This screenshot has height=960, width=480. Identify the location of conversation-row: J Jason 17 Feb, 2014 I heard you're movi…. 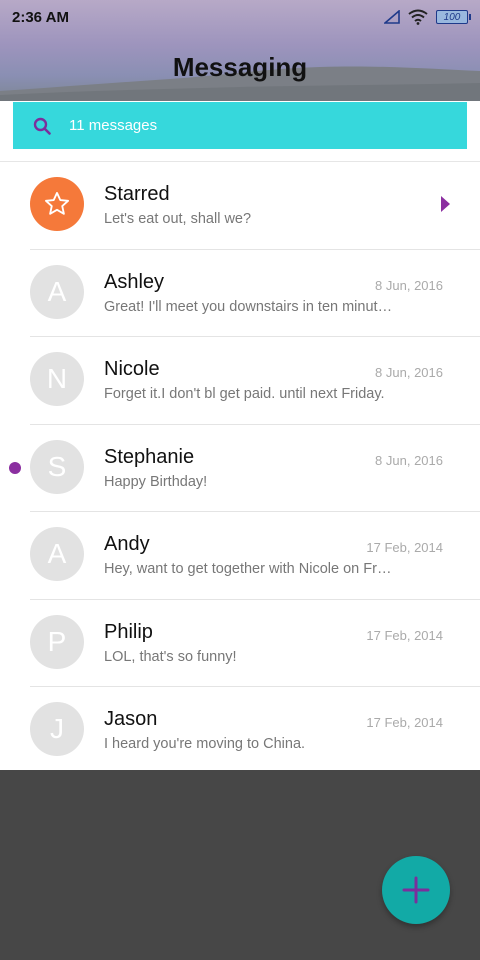
(240, 731).